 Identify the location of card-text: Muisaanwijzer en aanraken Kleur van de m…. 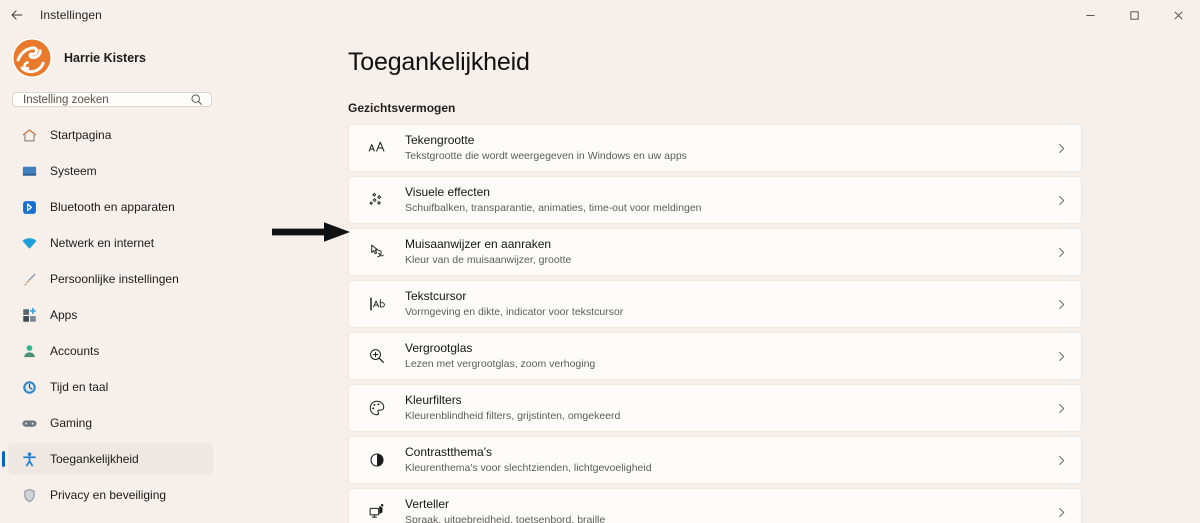
(726, 252).